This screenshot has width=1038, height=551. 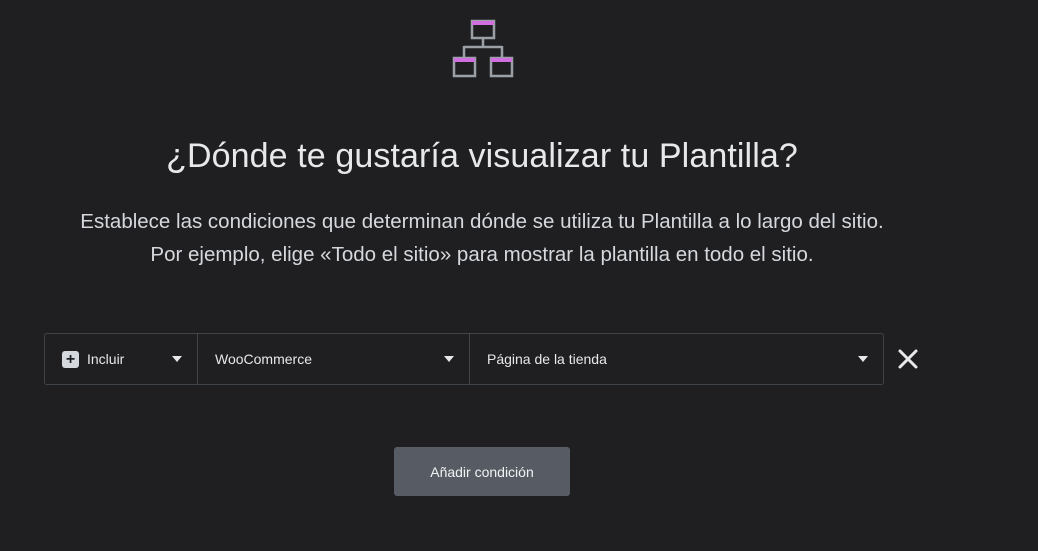 What do you see at coordinates (70, 359) in the screenshot?
I see `plus-square-icon: +` at bounding box center [70, 359].